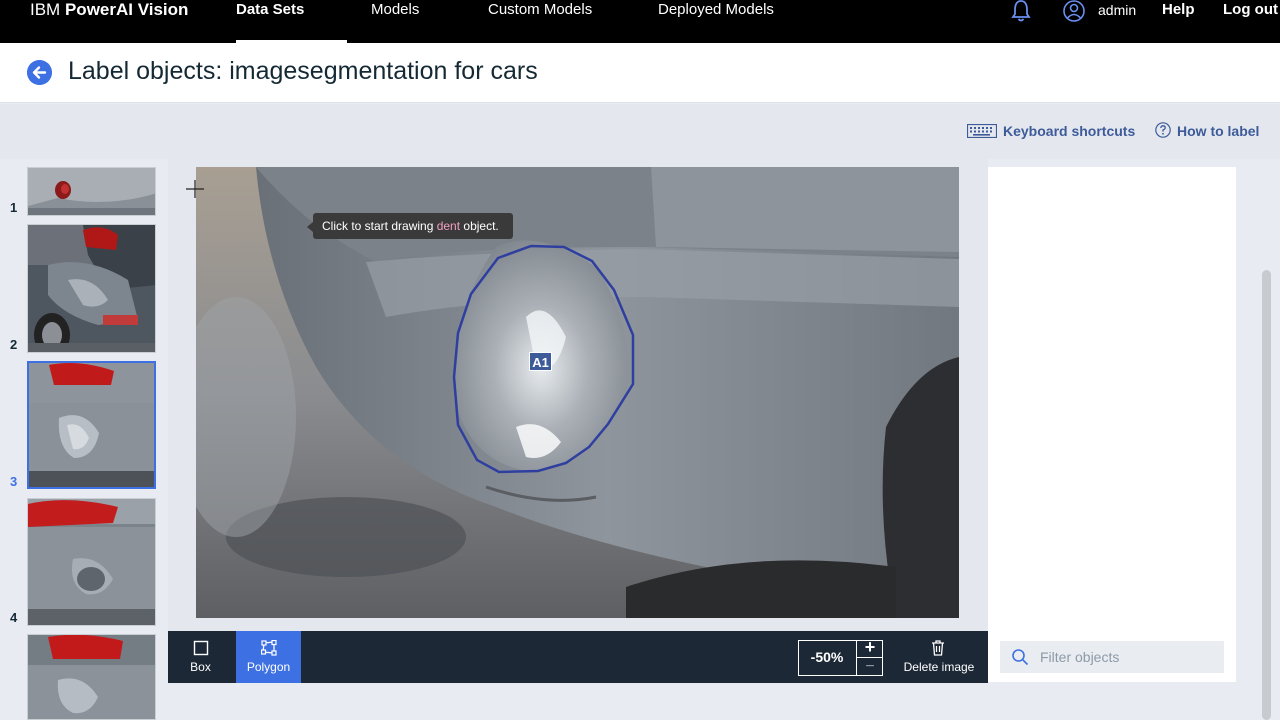  I want to click on tooltip-object-name: dent, so click(448, 226).